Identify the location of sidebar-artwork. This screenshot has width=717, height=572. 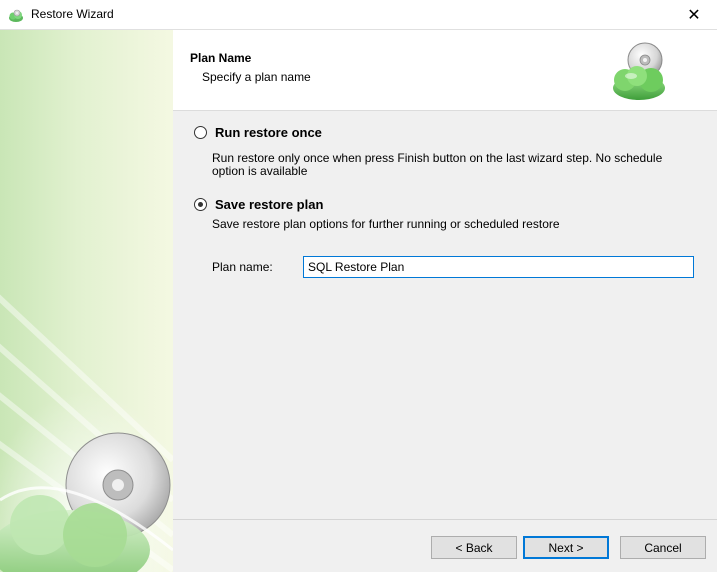
(86, 433).